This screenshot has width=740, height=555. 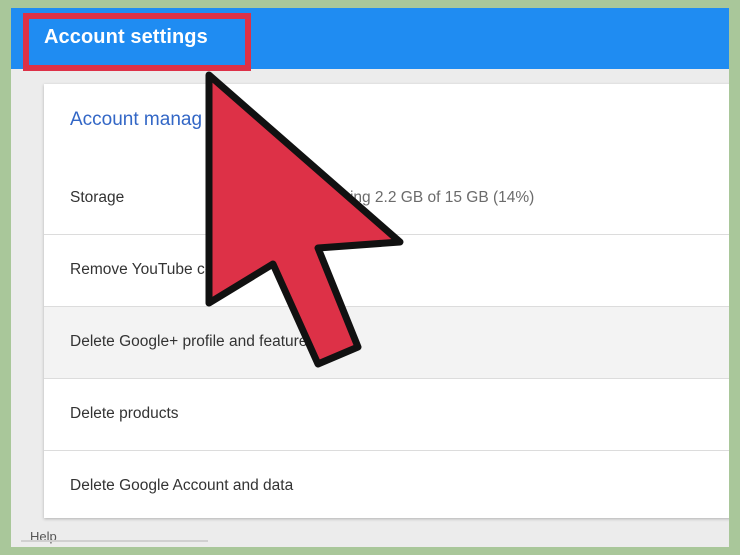 I want to click on footer-divider, so click(x=114, y=541).